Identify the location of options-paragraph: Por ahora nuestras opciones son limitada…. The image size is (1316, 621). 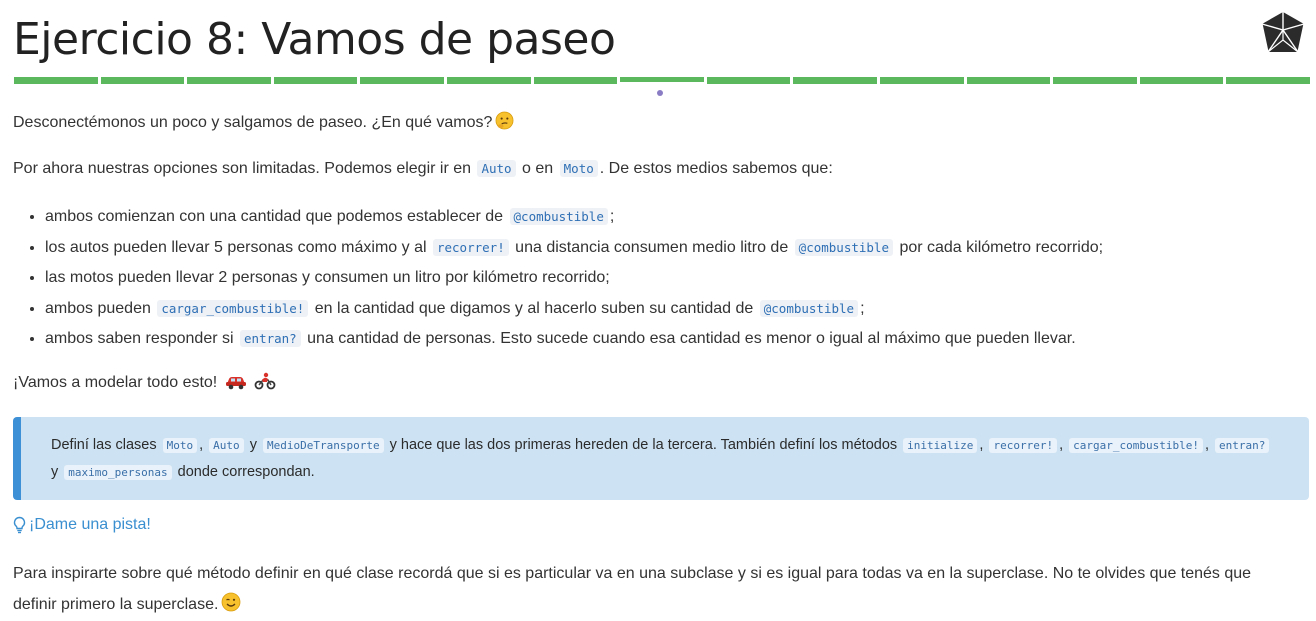
(423, 168).